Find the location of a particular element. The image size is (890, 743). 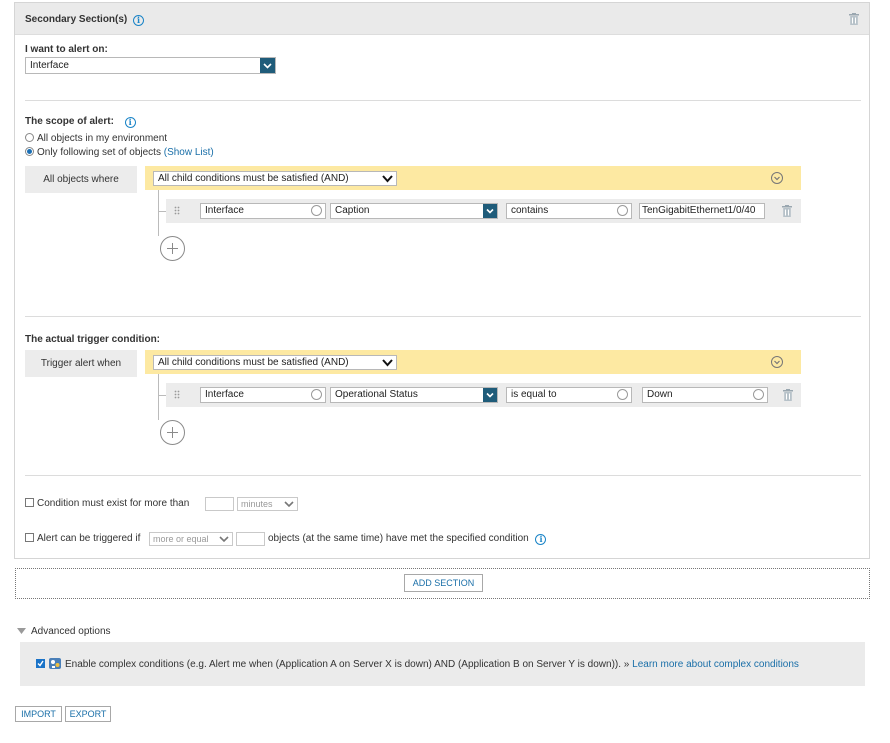

export-button: EXPORT is located at coordinates (88, 714).